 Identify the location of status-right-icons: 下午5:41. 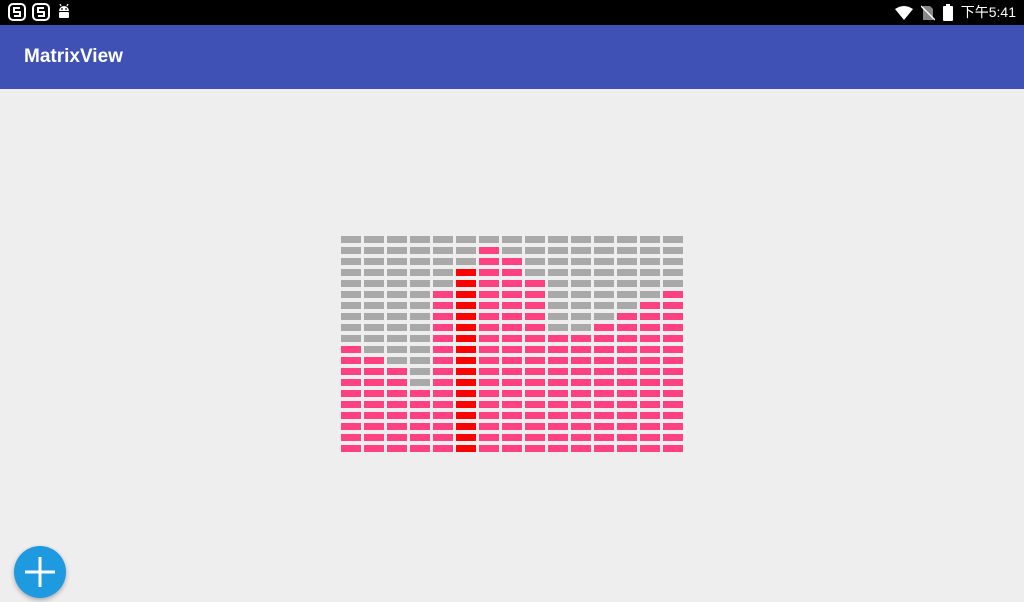
(955, 12).